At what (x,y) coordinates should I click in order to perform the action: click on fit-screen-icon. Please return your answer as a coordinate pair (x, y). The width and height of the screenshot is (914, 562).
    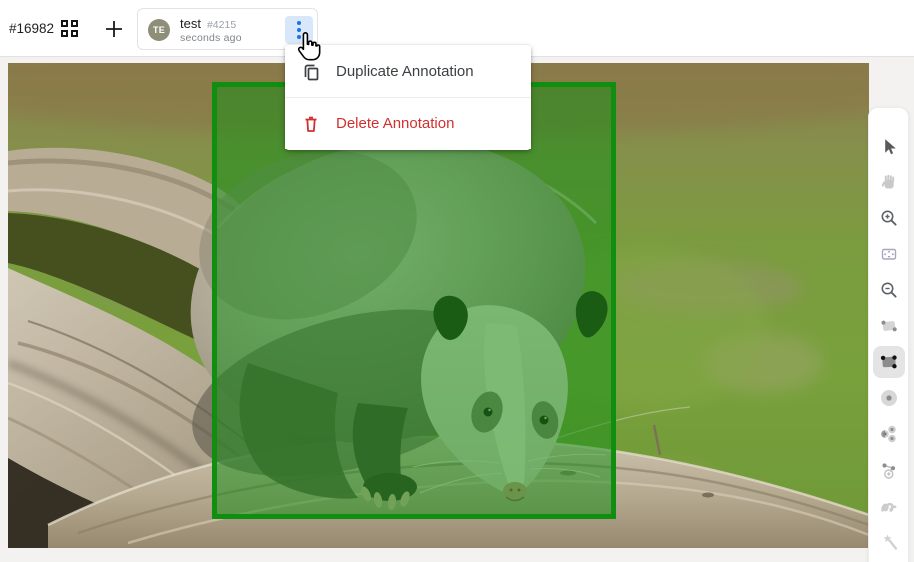
    Looking at the image, I should click on (888, 254).